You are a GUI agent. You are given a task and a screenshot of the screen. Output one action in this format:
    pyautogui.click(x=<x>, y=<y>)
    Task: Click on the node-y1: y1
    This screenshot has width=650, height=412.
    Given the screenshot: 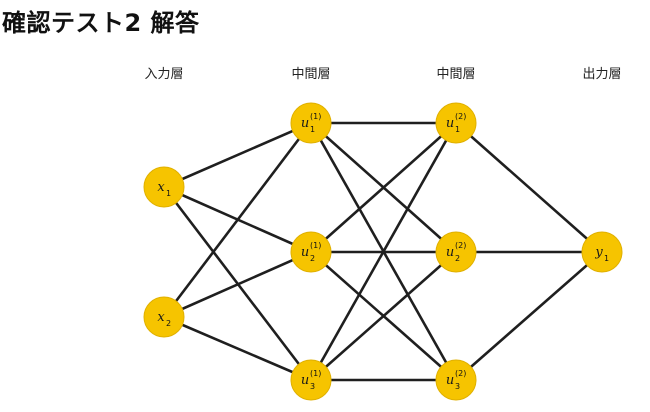 What is the action you would take?
    pyautogui.click(x=602, y=252)
    